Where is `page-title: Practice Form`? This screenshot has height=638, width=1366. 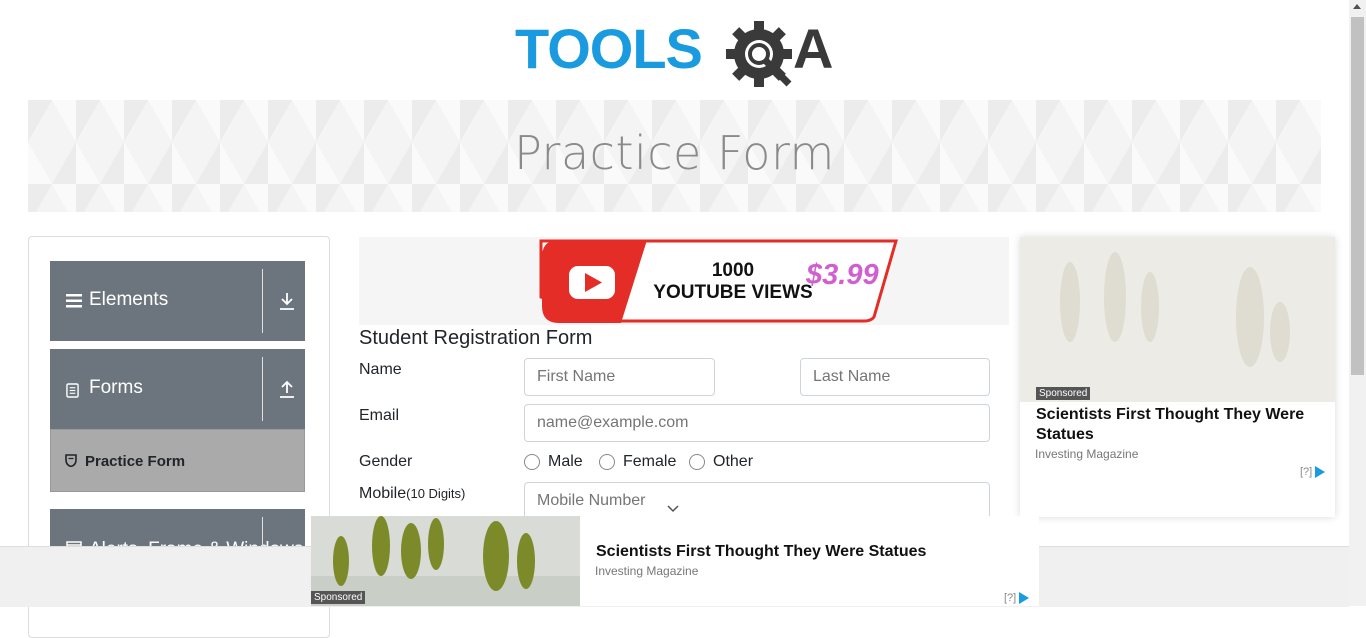
page-title: Practice Form is located at coordinates (674, 153).